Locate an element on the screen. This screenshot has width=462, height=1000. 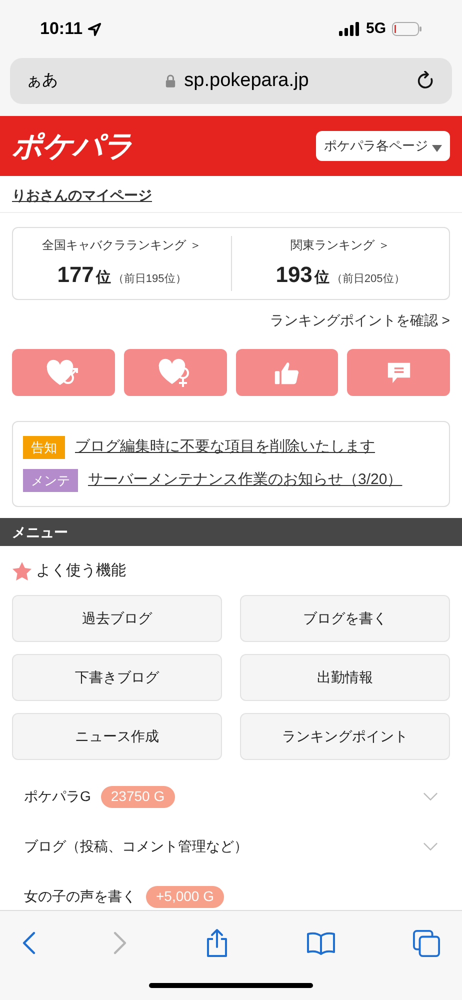
favorites-heading: よく使う機能 is located at coordinates (81, 571).